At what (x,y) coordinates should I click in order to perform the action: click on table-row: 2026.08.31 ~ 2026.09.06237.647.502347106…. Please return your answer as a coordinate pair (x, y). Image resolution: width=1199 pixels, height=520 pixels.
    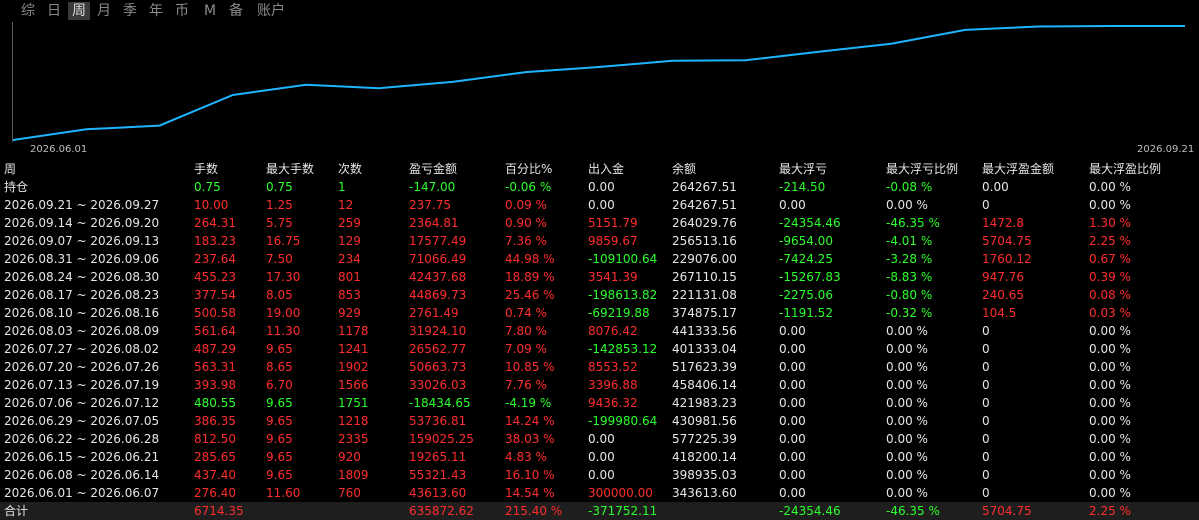
    Looking at the image, I should click on (599, 259).